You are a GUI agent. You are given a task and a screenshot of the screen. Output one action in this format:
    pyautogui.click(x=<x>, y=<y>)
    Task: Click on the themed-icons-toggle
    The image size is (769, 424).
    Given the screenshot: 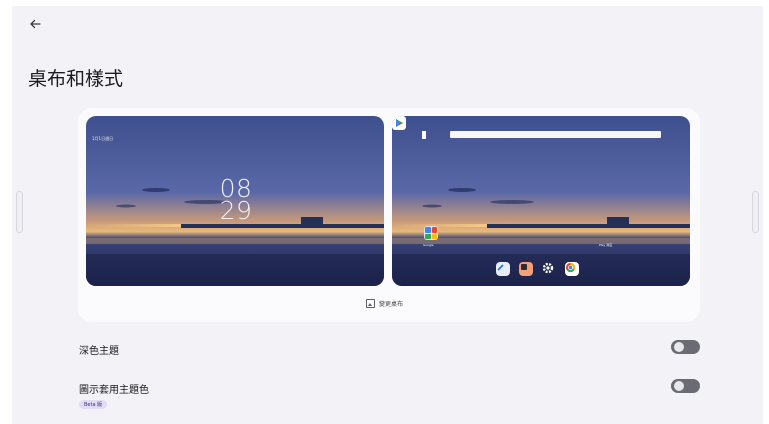 What is the action you would take?
    pyautogui.click(x=685, y=386)
    